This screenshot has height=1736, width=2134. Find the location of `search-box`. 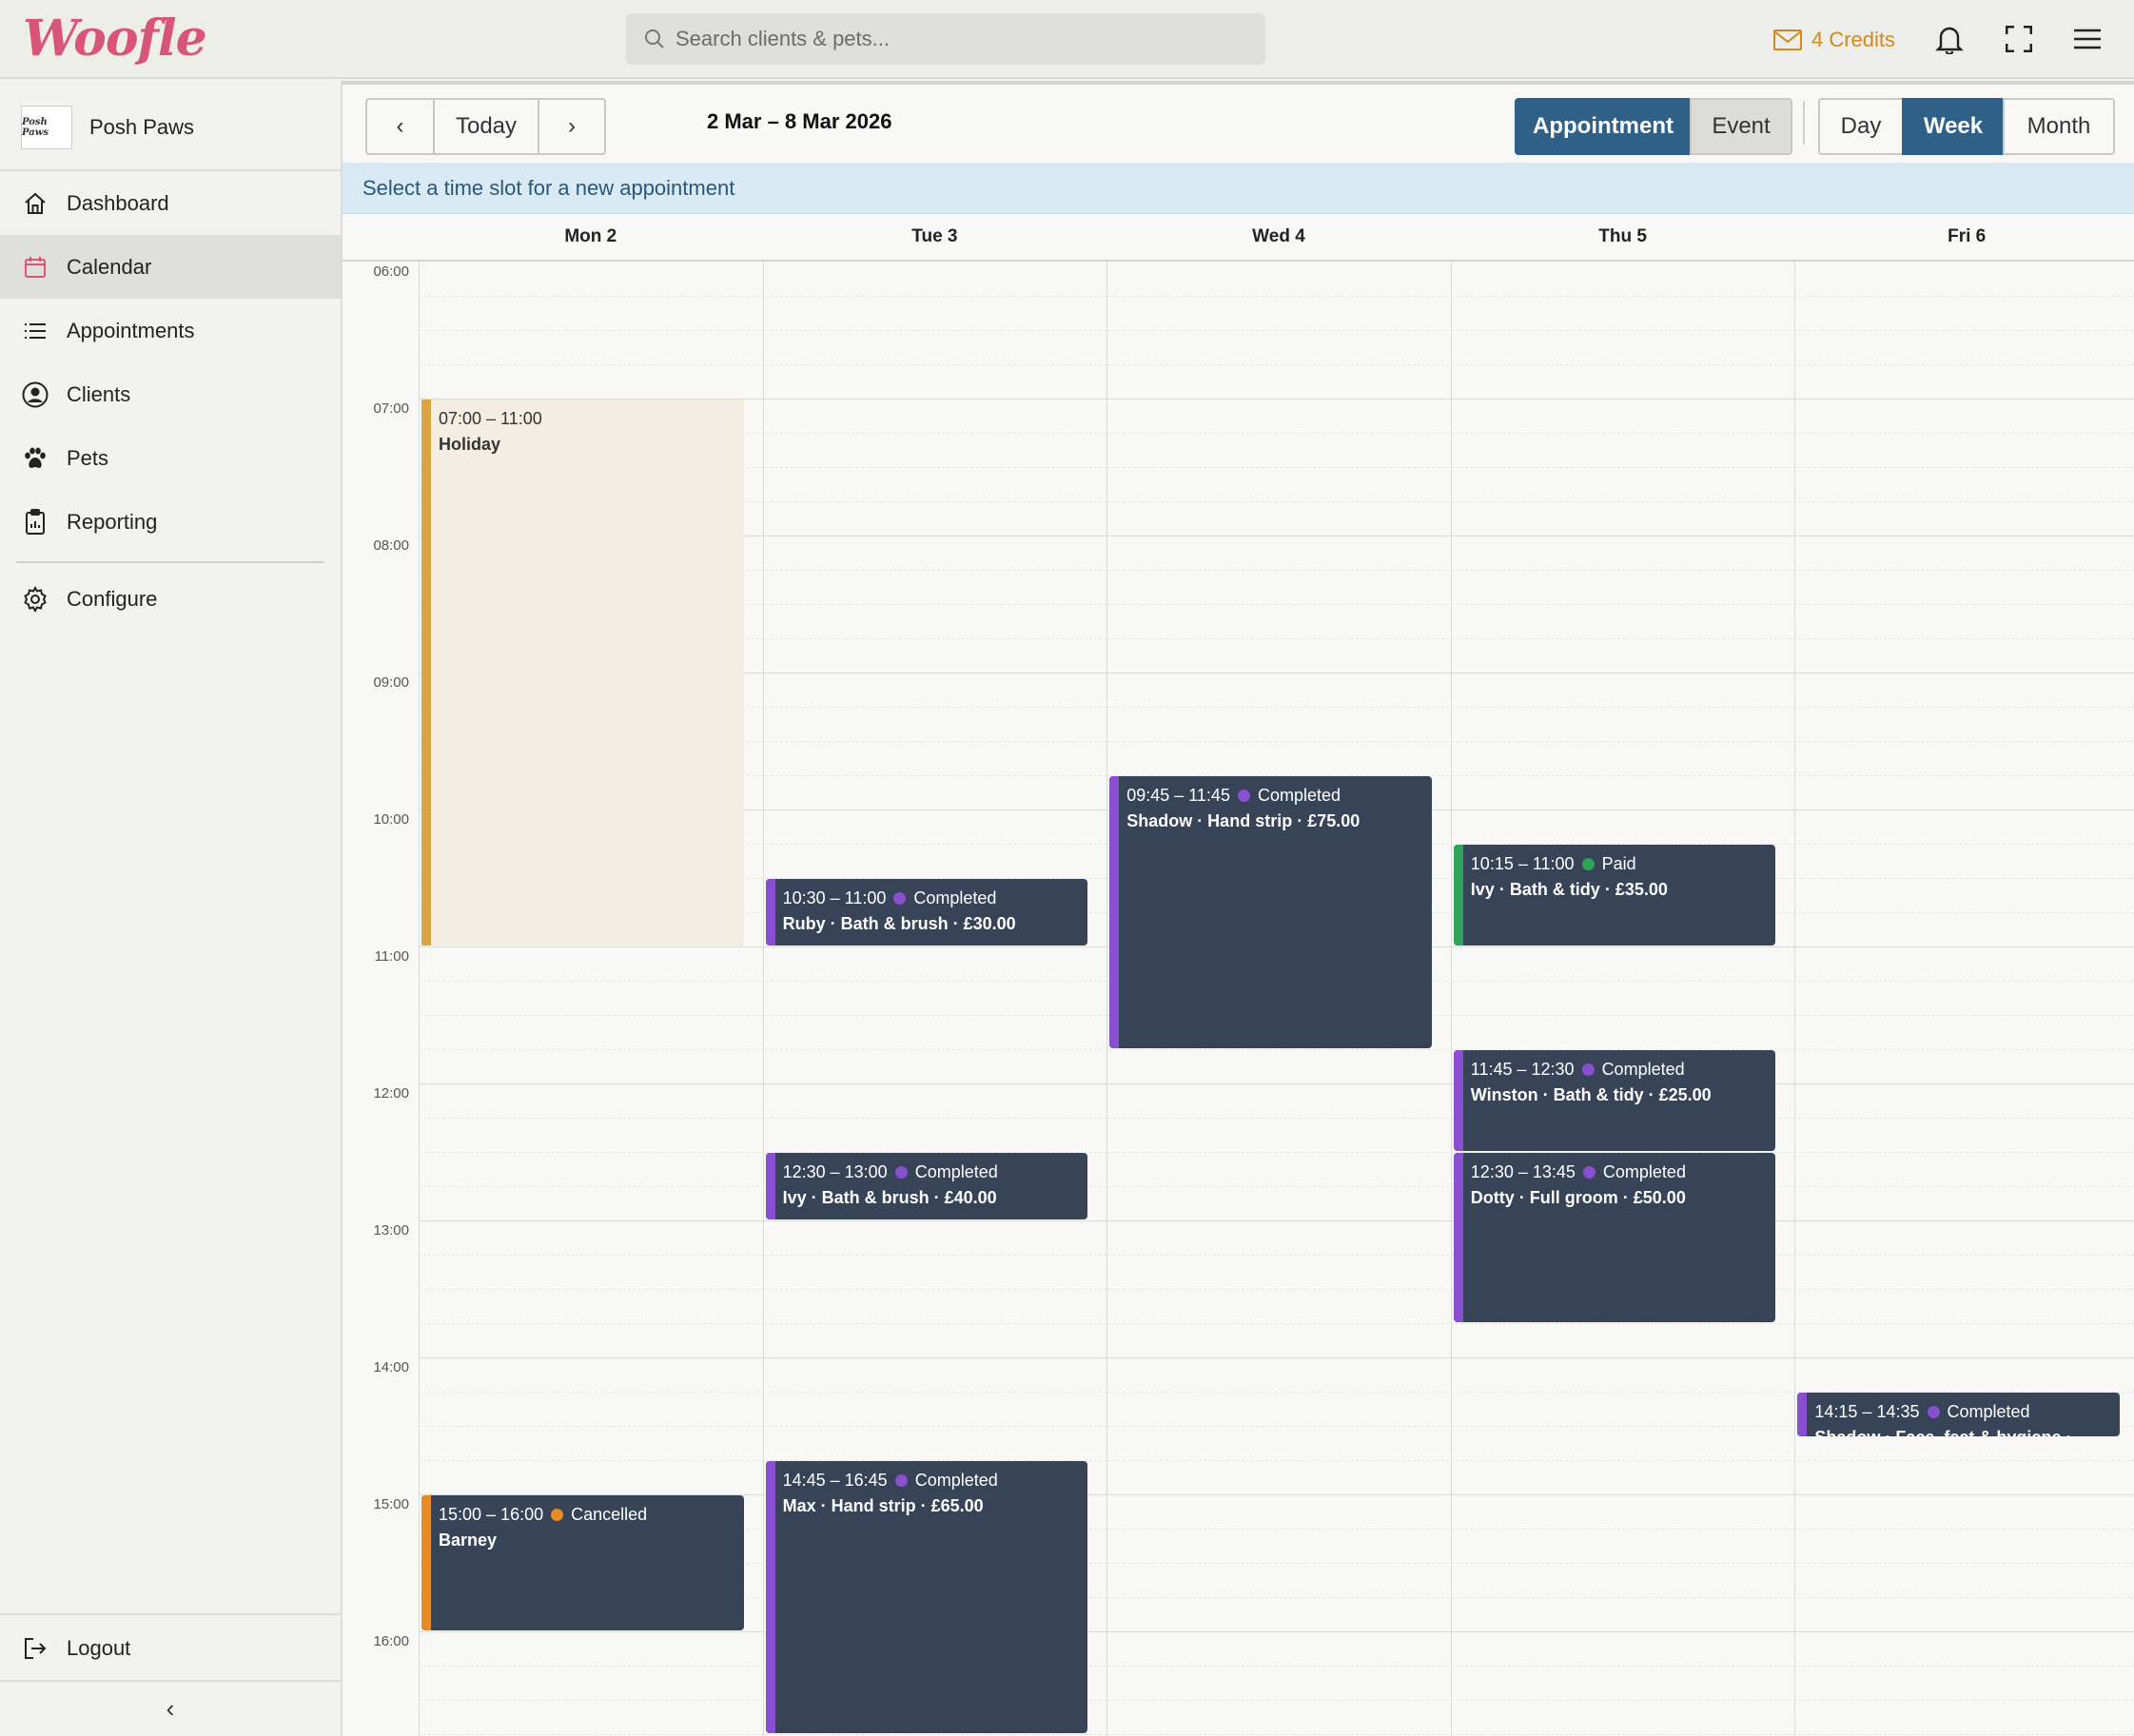

search-box is located at coordinates (946, 39).